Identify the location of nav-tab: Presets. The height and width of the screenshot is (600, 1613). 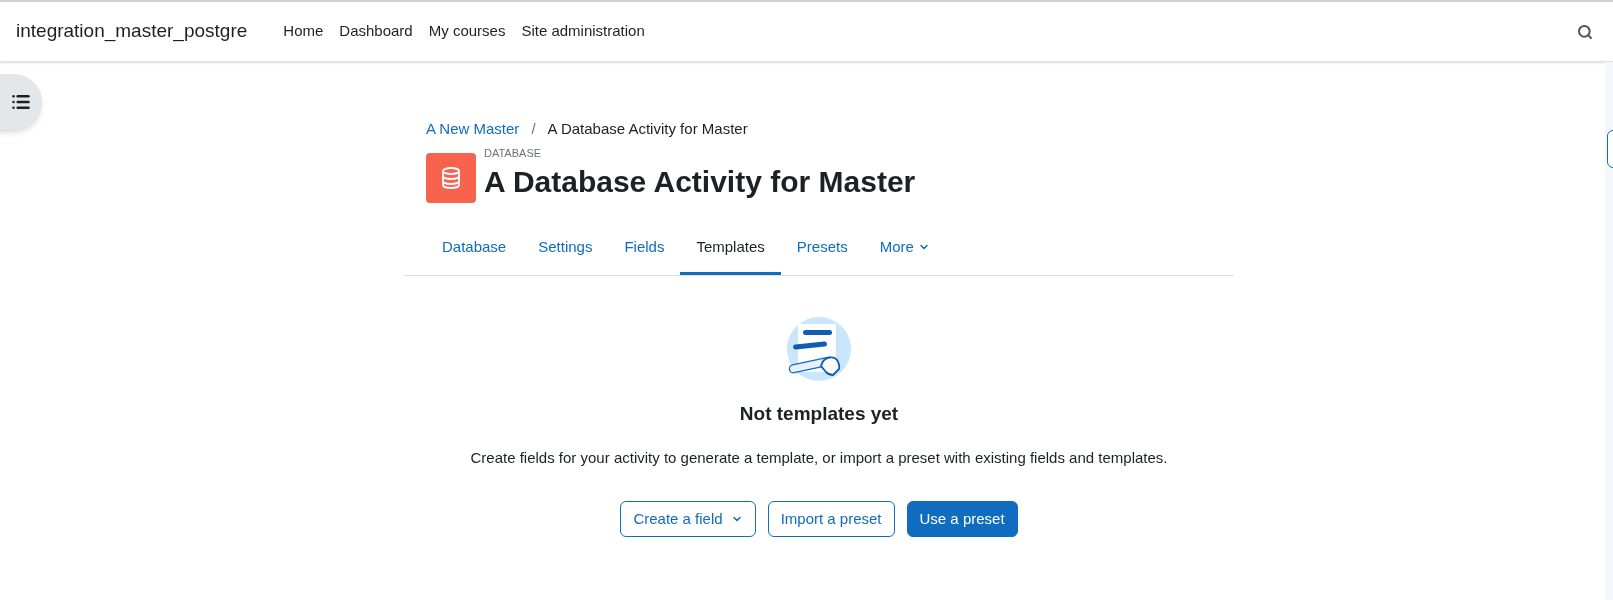
(822, 248).